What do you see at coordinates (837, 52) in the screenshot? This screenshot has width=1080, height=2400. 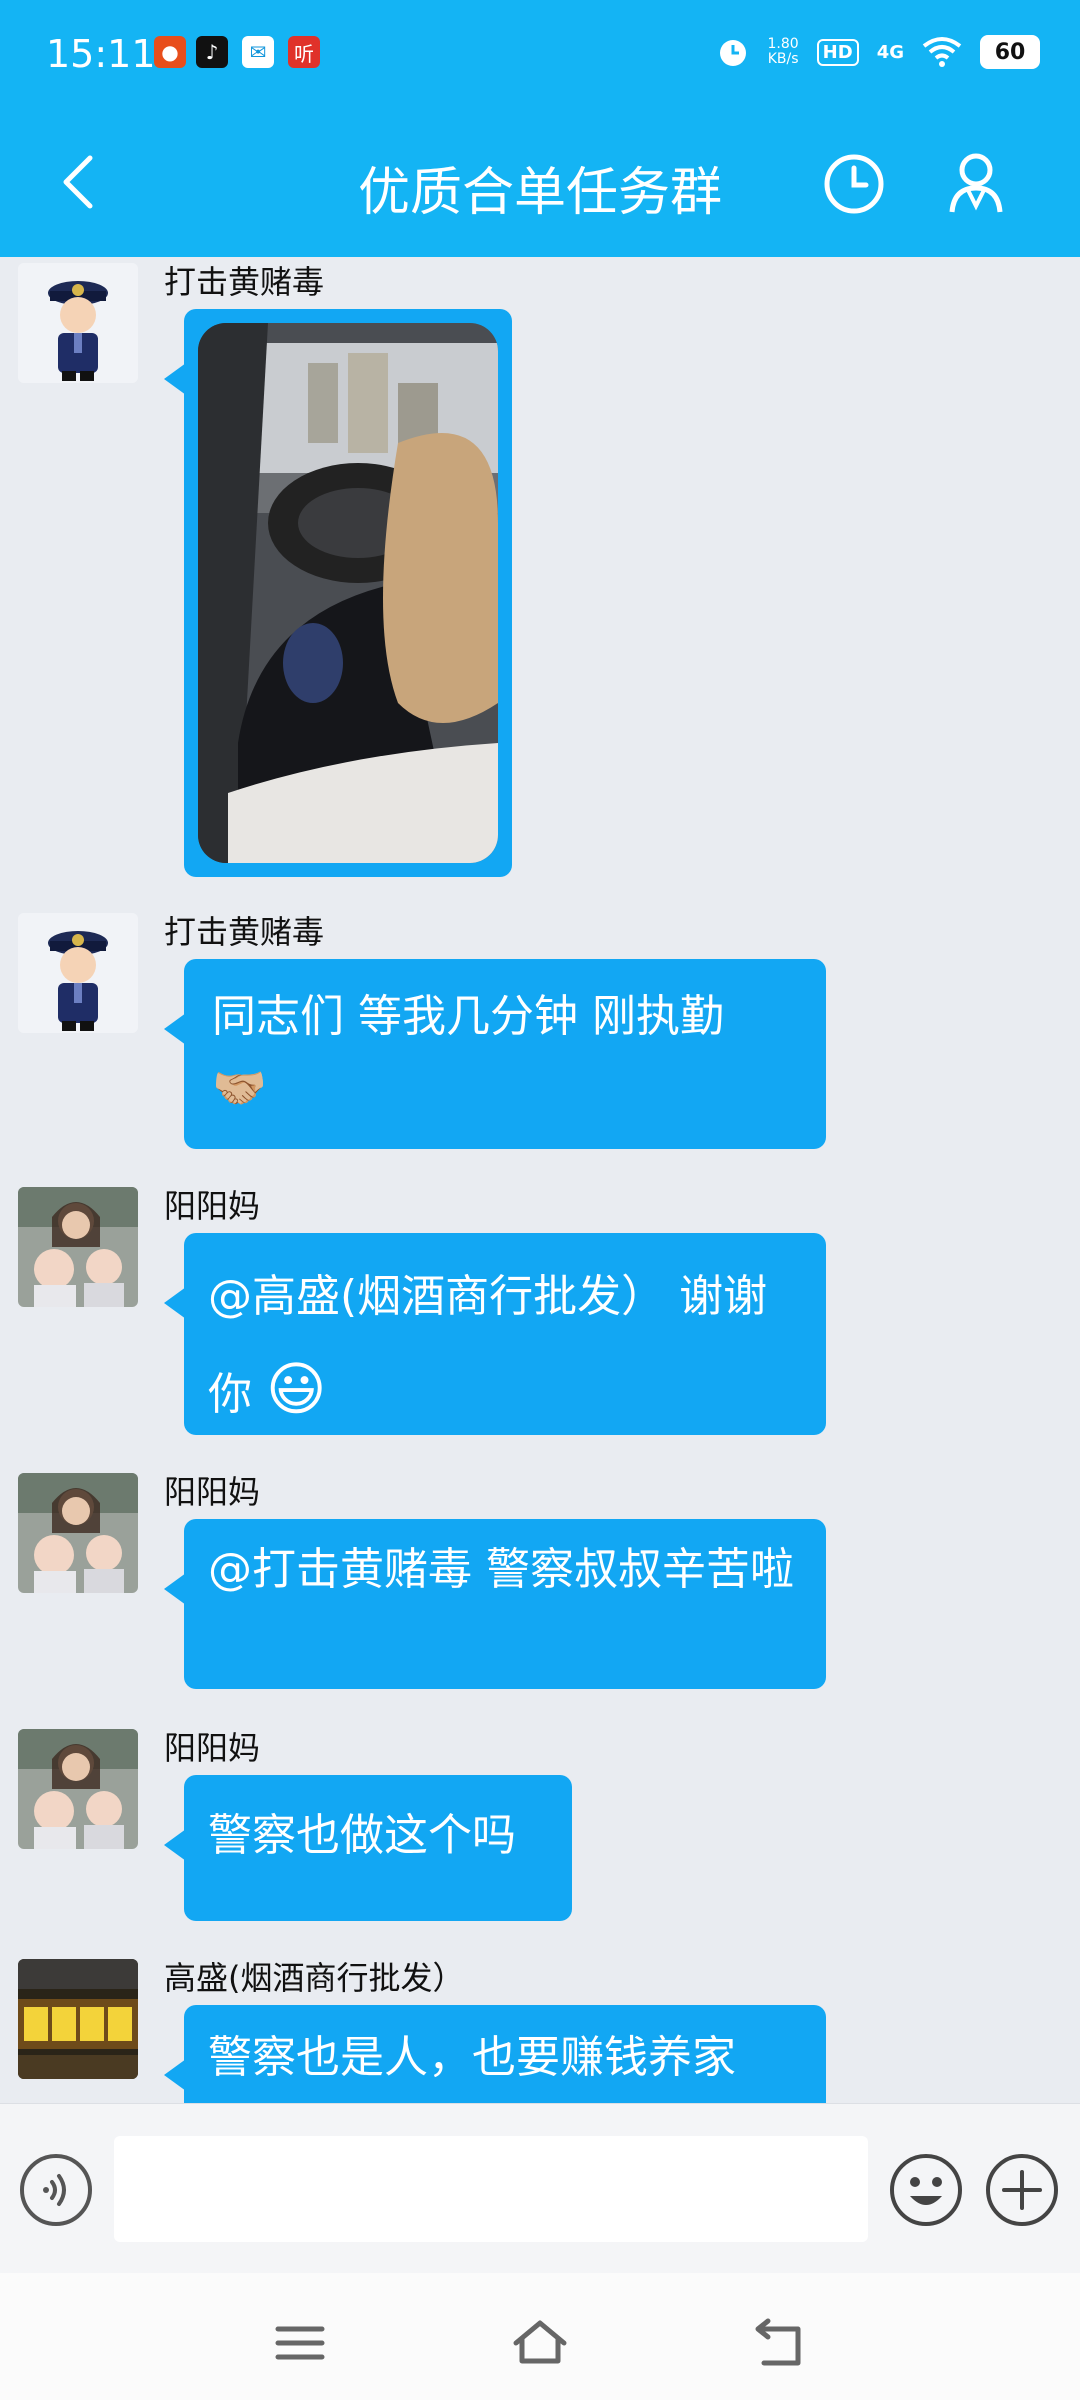 I see `hd-badge: HD` at bounding box center [837, 52].